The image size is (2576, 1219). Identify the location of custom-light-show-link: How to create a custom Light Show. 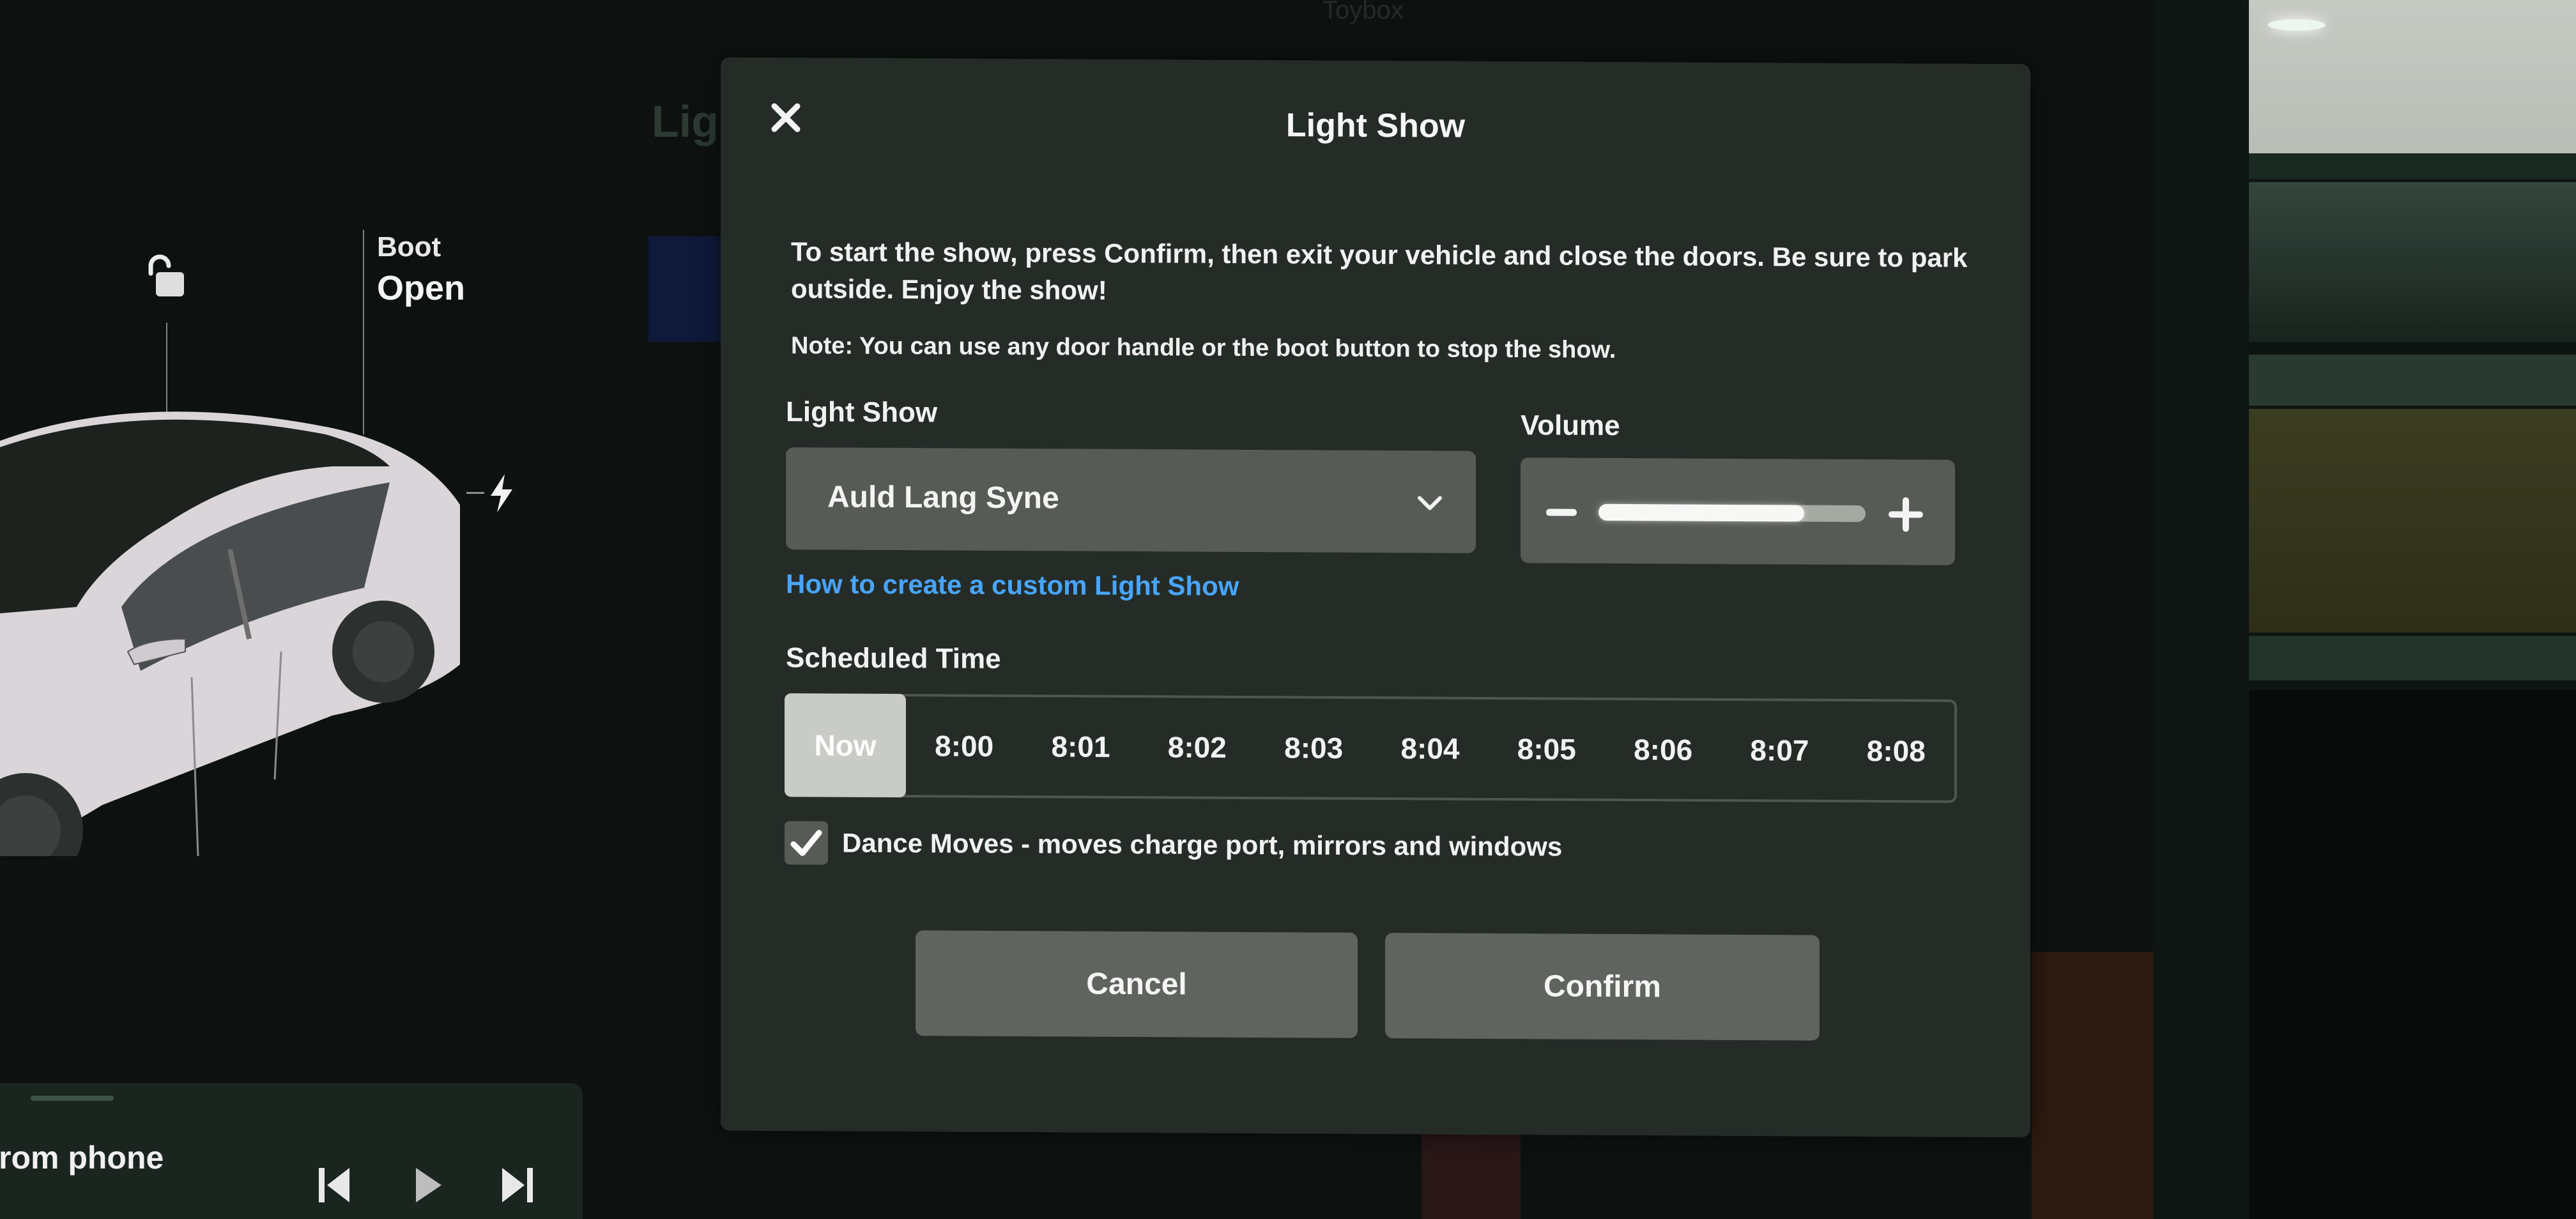
(1012, 585).